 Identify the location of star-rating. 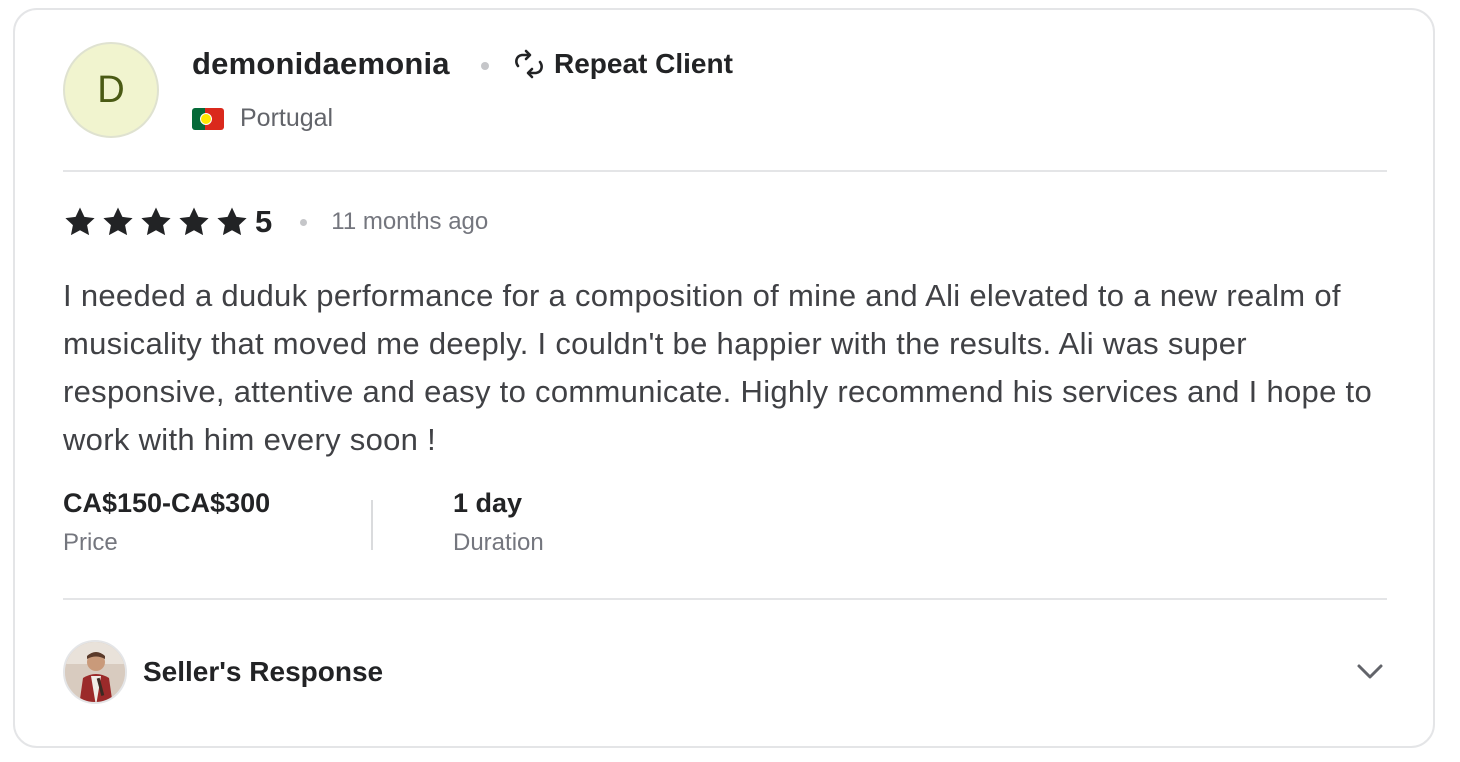
(156, 222).